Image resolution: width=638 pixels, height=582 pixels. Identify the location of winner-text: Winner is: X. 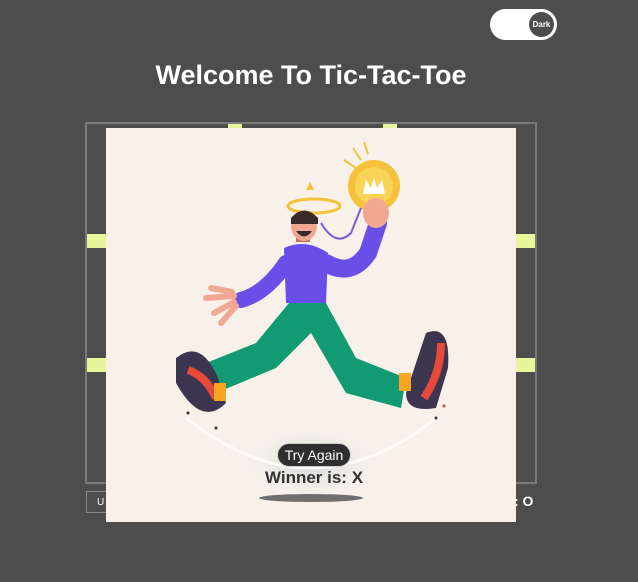
(314, 477).